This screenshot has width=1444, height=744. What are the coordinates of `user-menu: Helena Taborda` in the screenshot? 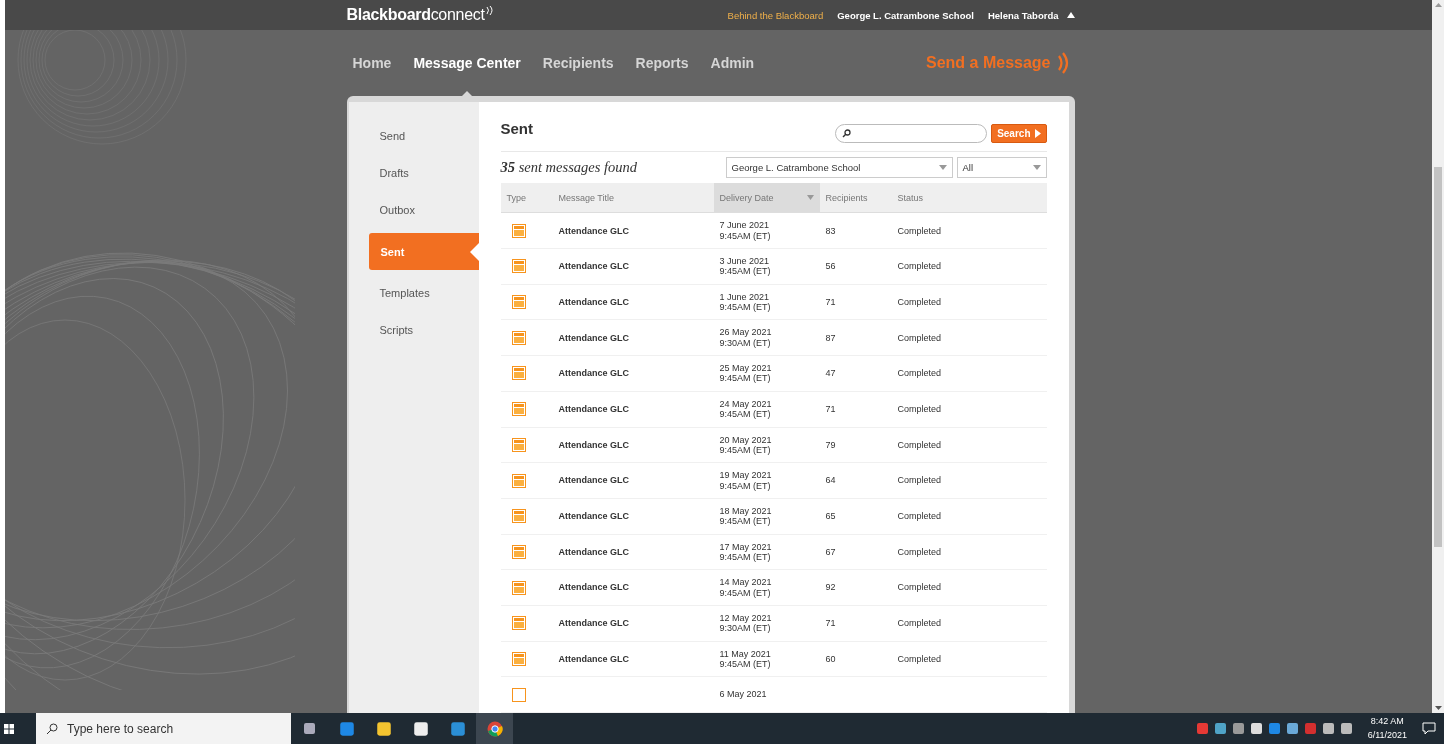 It's located at (1031, 15).